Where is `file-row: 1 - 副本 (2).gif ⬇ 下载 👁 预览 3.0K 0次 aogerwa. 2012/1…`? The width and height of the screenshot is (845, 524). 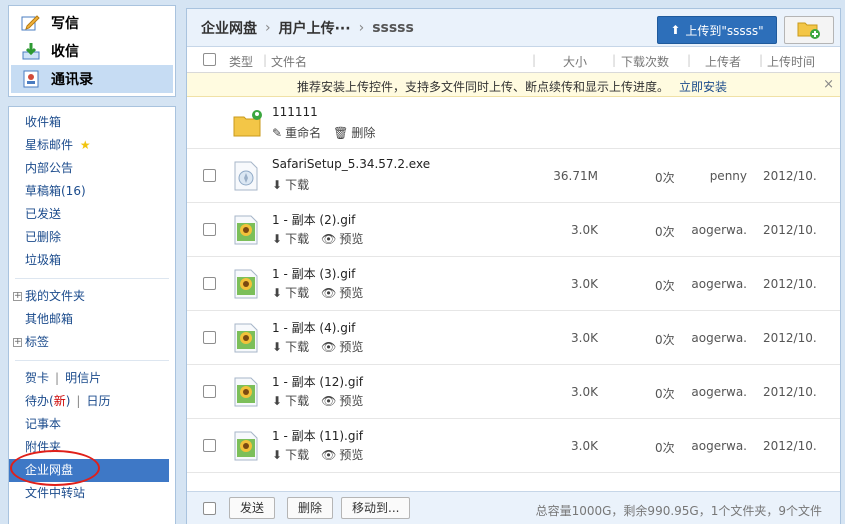 file-row: 1 - 副本 (2).gif ⬇ 下载 👁 预览 3.0K 0次 aogerwa. 2012/1… is located at coordinates (513, 230).